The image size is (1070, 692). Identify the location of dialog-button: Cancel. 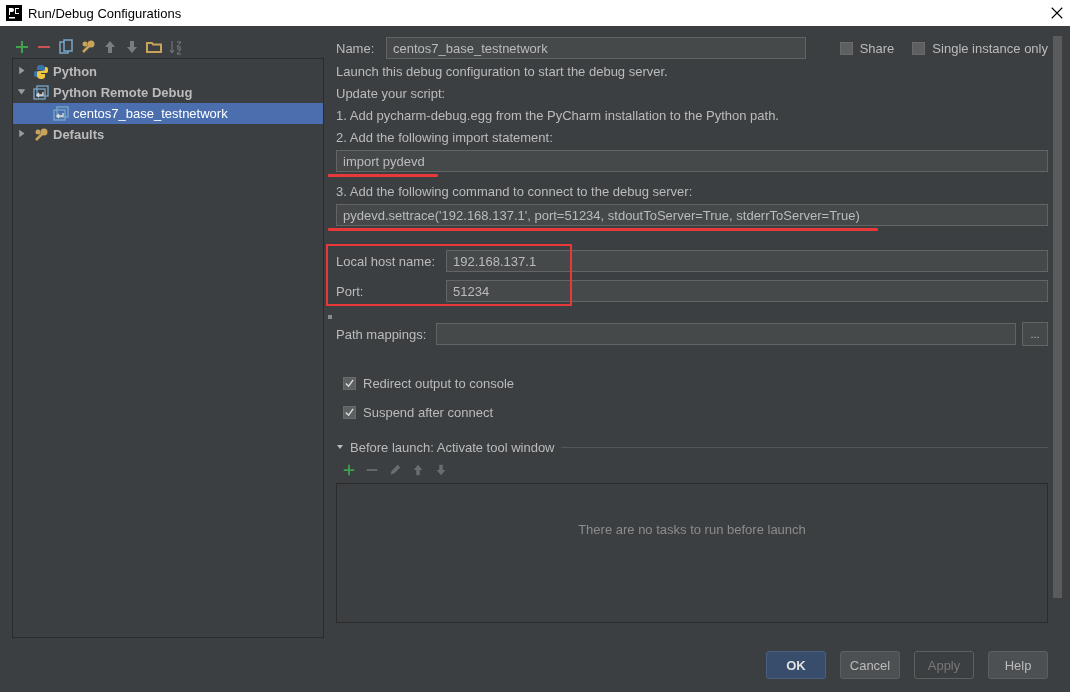
(870, 665).